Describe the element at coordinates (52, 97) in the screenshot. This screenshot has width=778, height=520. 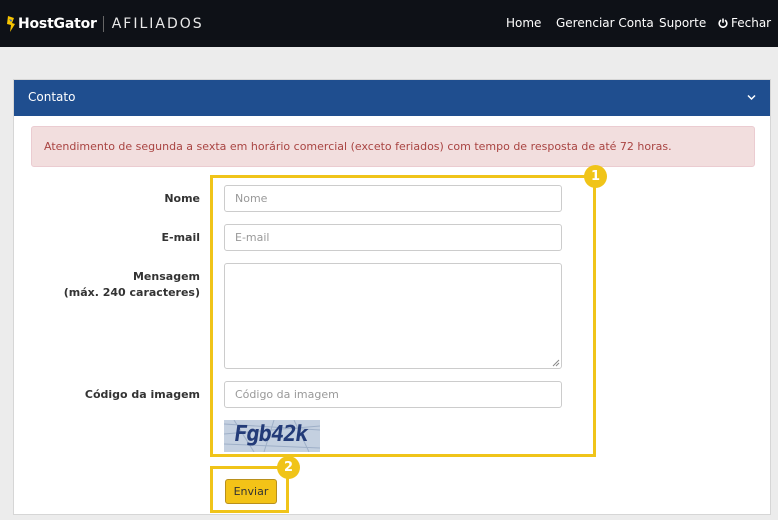
I see `panel-title: Contato` at that location.